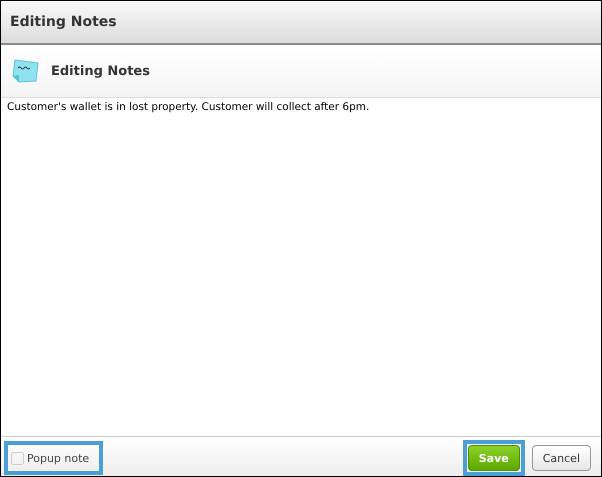 The height and width of the screenshot is (477, 602). Describe the element at coordinates (100, 71) in the screenshot. I see `dialog-heading: Editing Notes` at that location.